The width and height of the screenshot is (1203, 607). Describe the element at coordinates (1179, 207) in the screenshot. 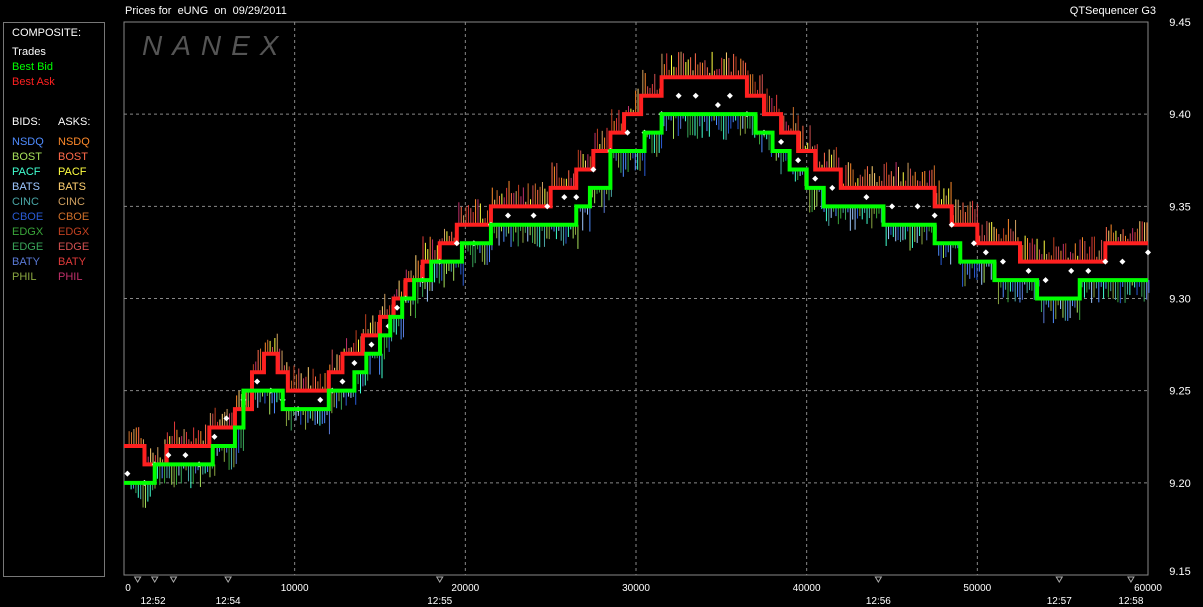

I see `y-tick-label: 9.35` at that location.